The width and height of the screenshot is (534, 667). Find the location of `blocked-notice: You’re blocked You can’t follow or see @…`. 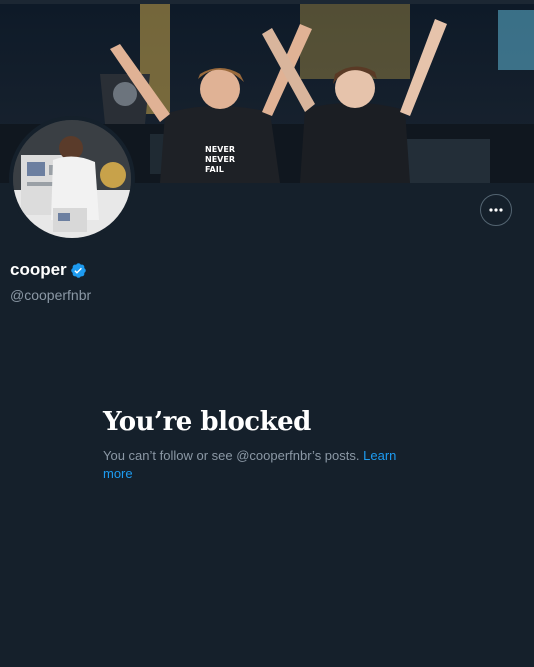

blocked-notice: You’re blocked You can’t follow or see @… is located at coordinates (263, 444).